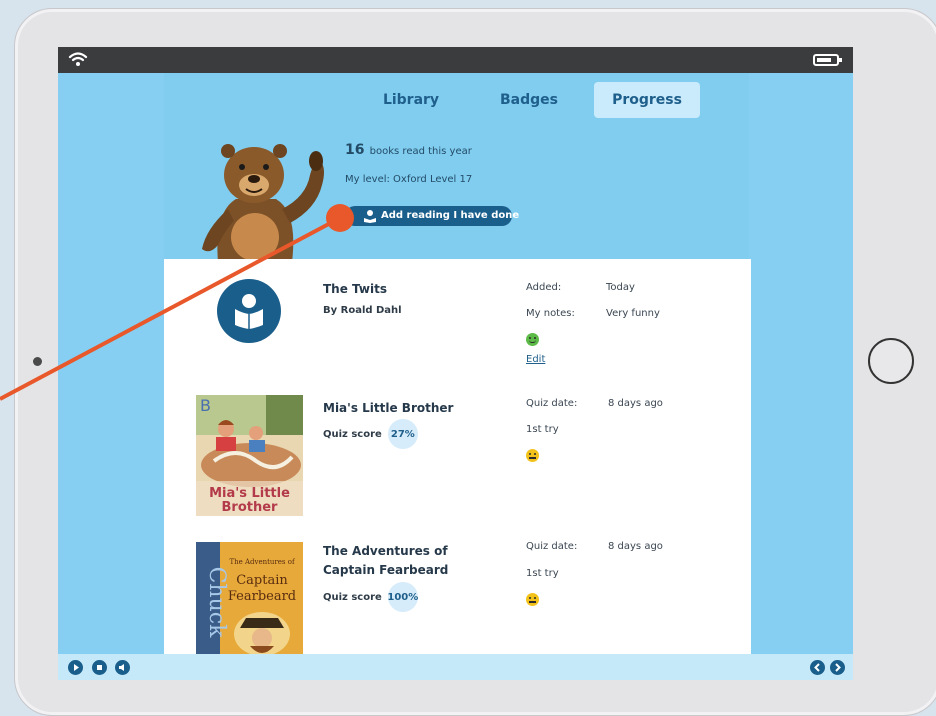 The image size is (936, 716). What do you see at coordinates (409, 179) in the screenshot?
I see `level-text: My level: Oxford Level 17` at bounding box center [409, 179].